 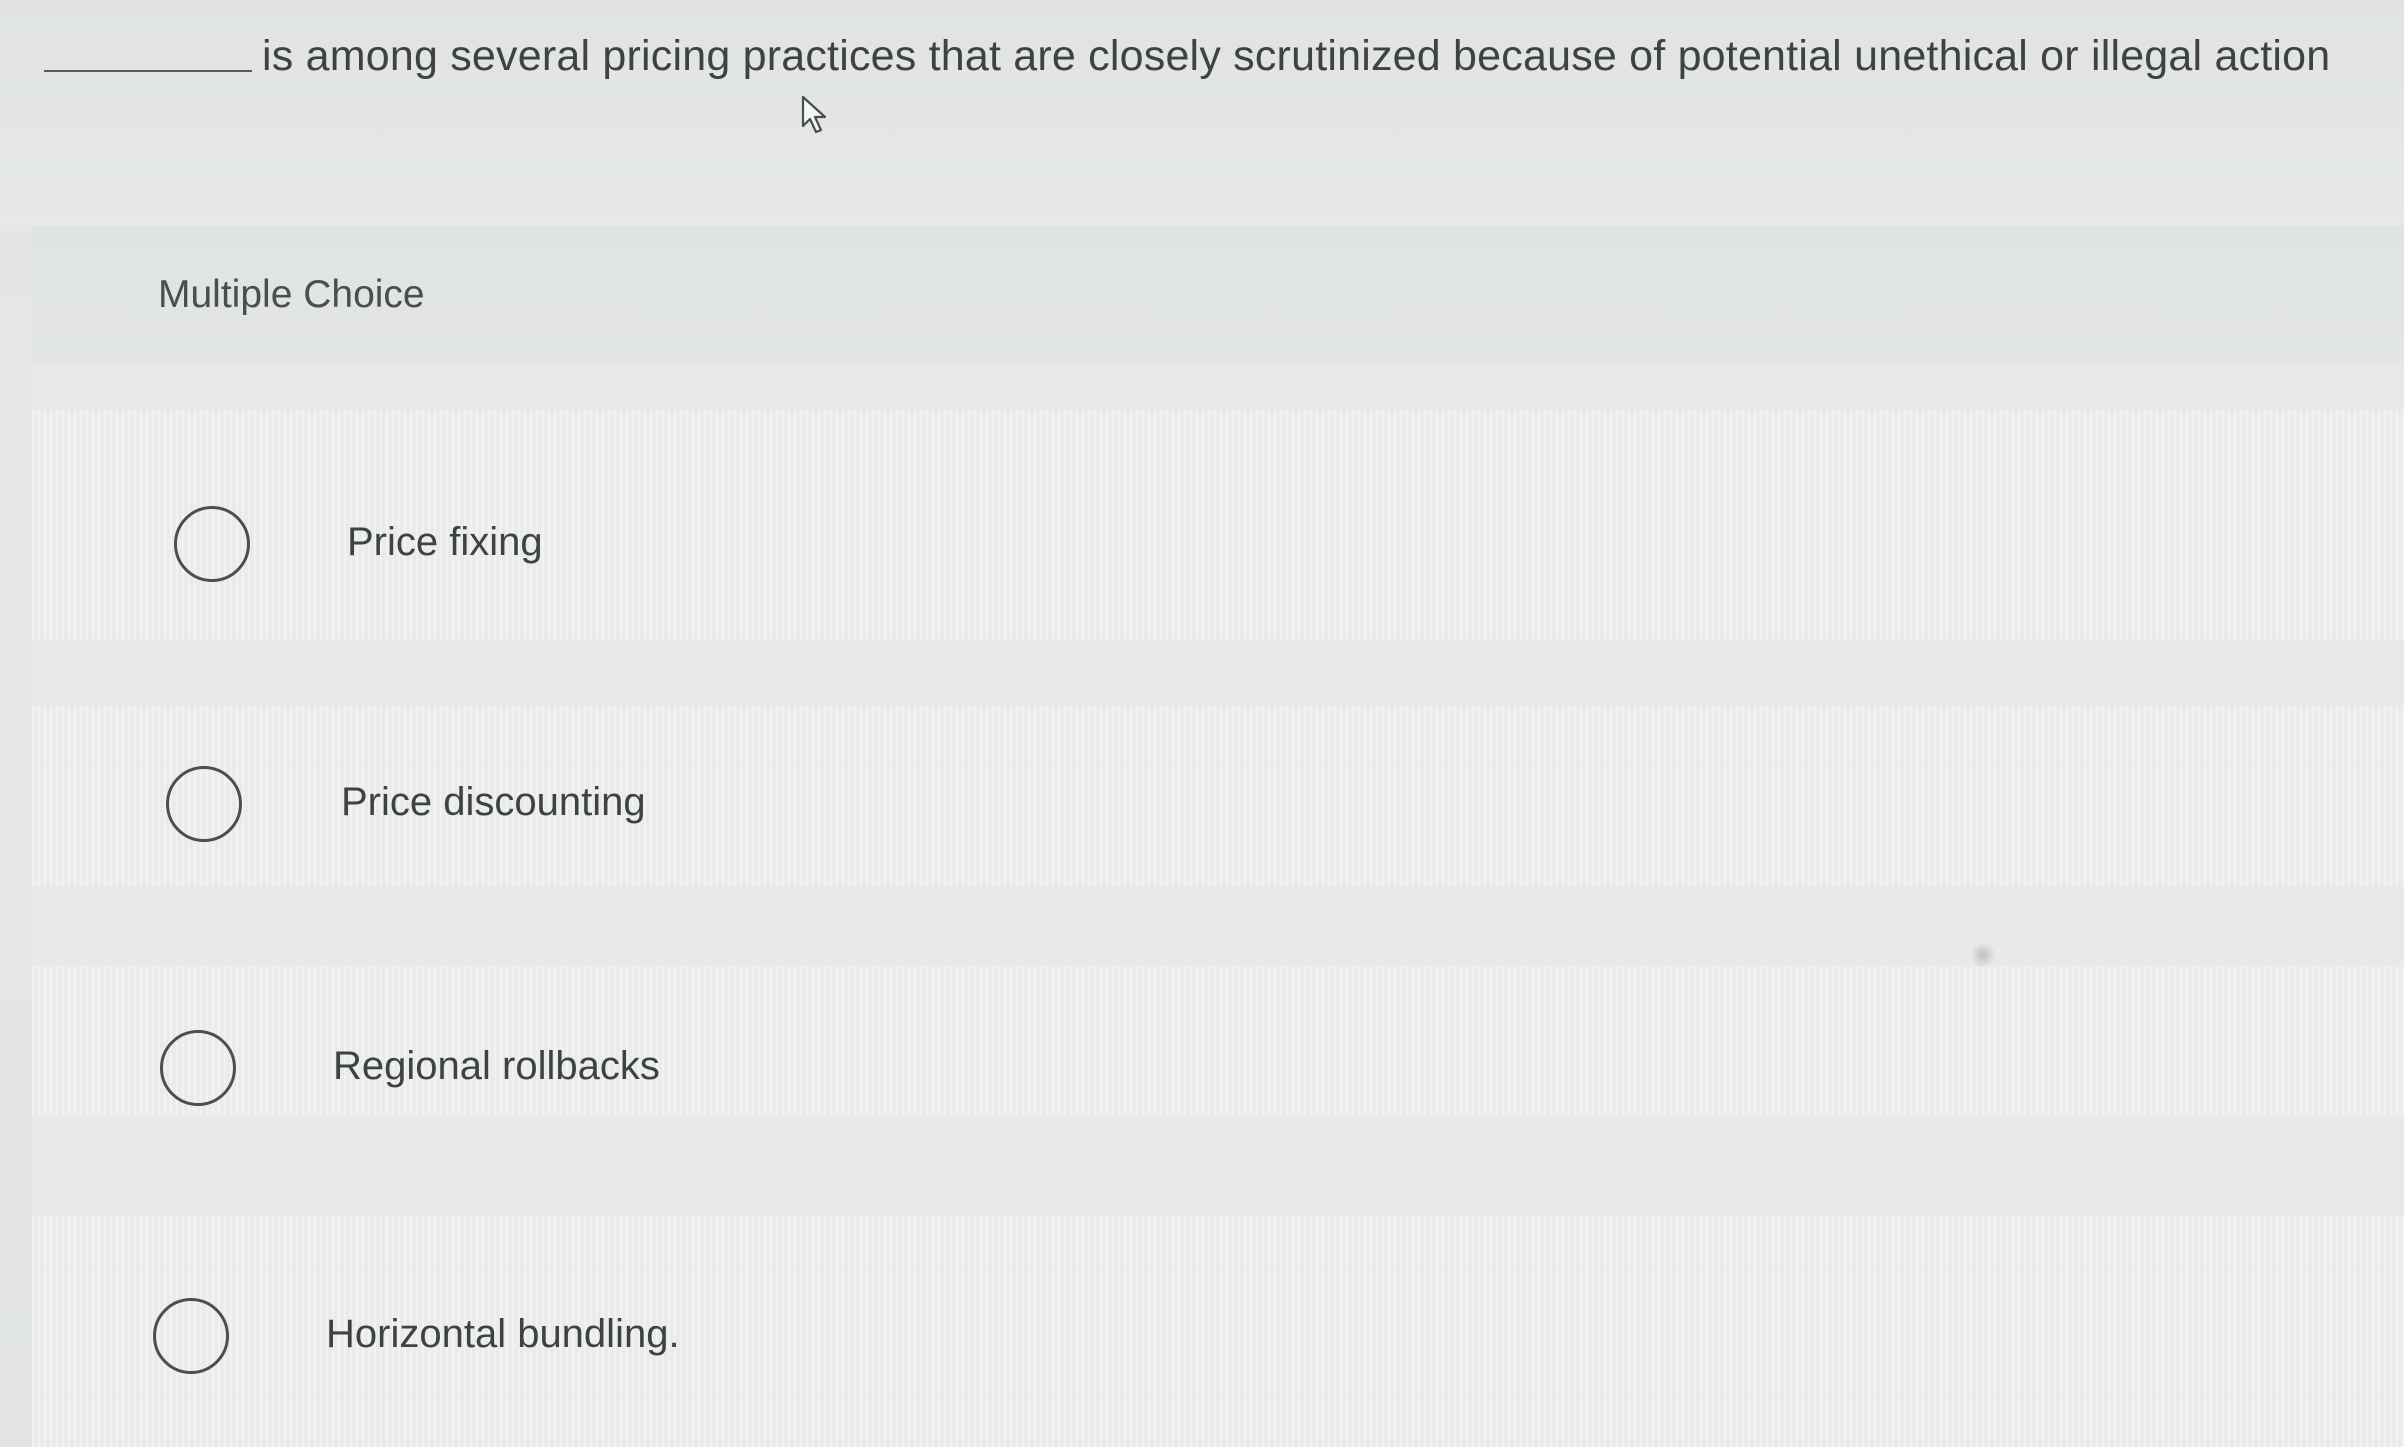 I want to click on choice-label: Horizontal bundling., so click(x=503, y=1334).